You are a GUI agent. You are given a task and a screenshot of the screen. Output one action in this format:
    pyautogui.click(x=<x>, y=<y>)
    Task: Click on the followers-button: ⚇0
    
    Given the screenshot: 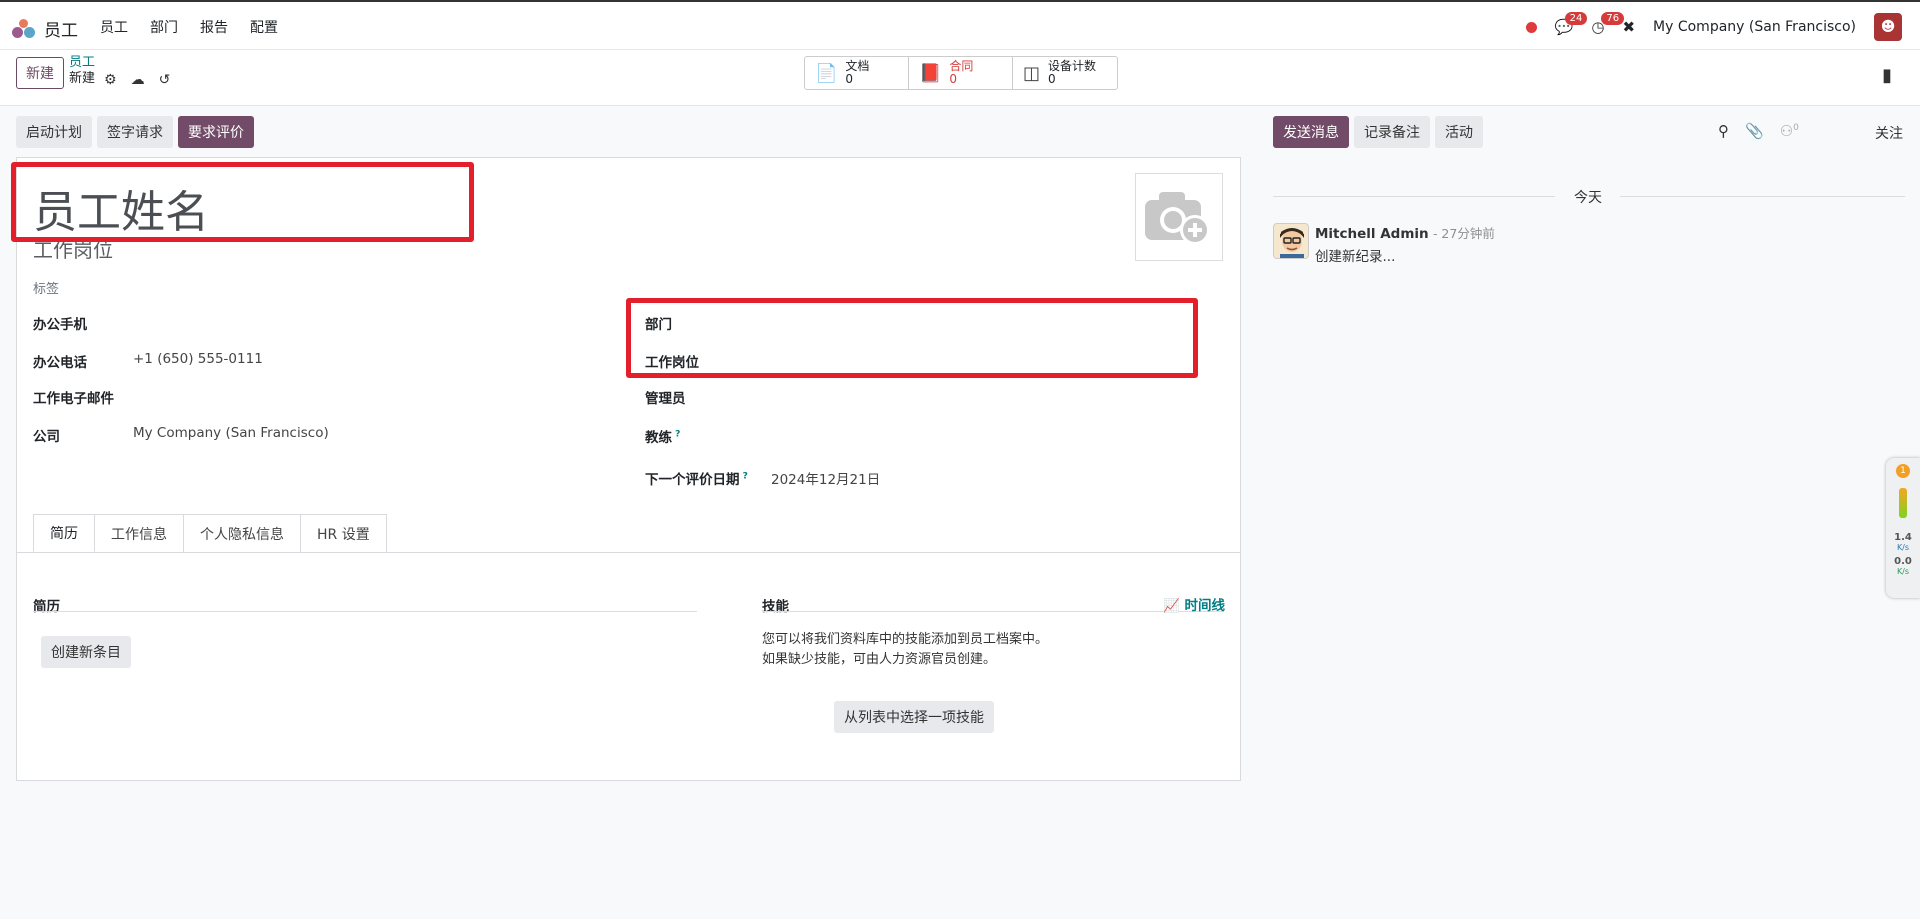 What is the action you would take?
    pyautogui.click(x=1789, y=131)
    